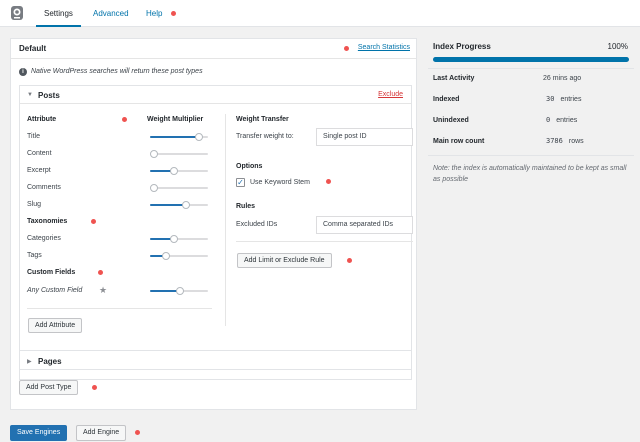  Describe the element at coordinates (101, 433) in the screenshot. I see `add-engine-button: Add Engine` at that location.